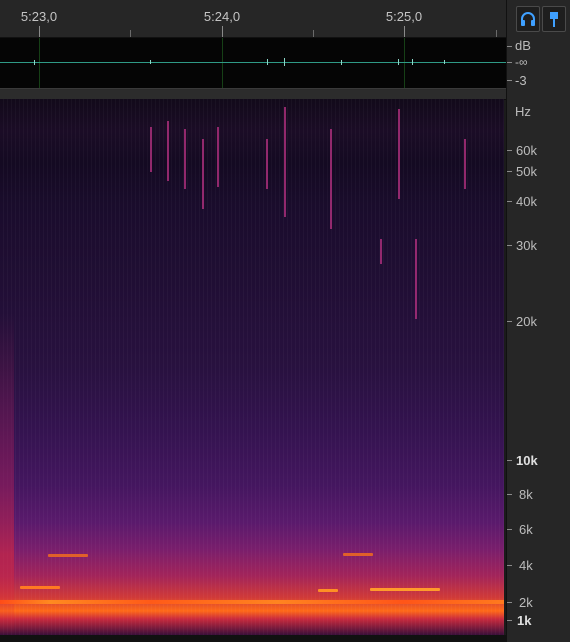 The image size is (570, 642). What do you see at coordinates (253, 638) in the screenshot?
I see `scroll-strip` at bounding box center [253, 638].